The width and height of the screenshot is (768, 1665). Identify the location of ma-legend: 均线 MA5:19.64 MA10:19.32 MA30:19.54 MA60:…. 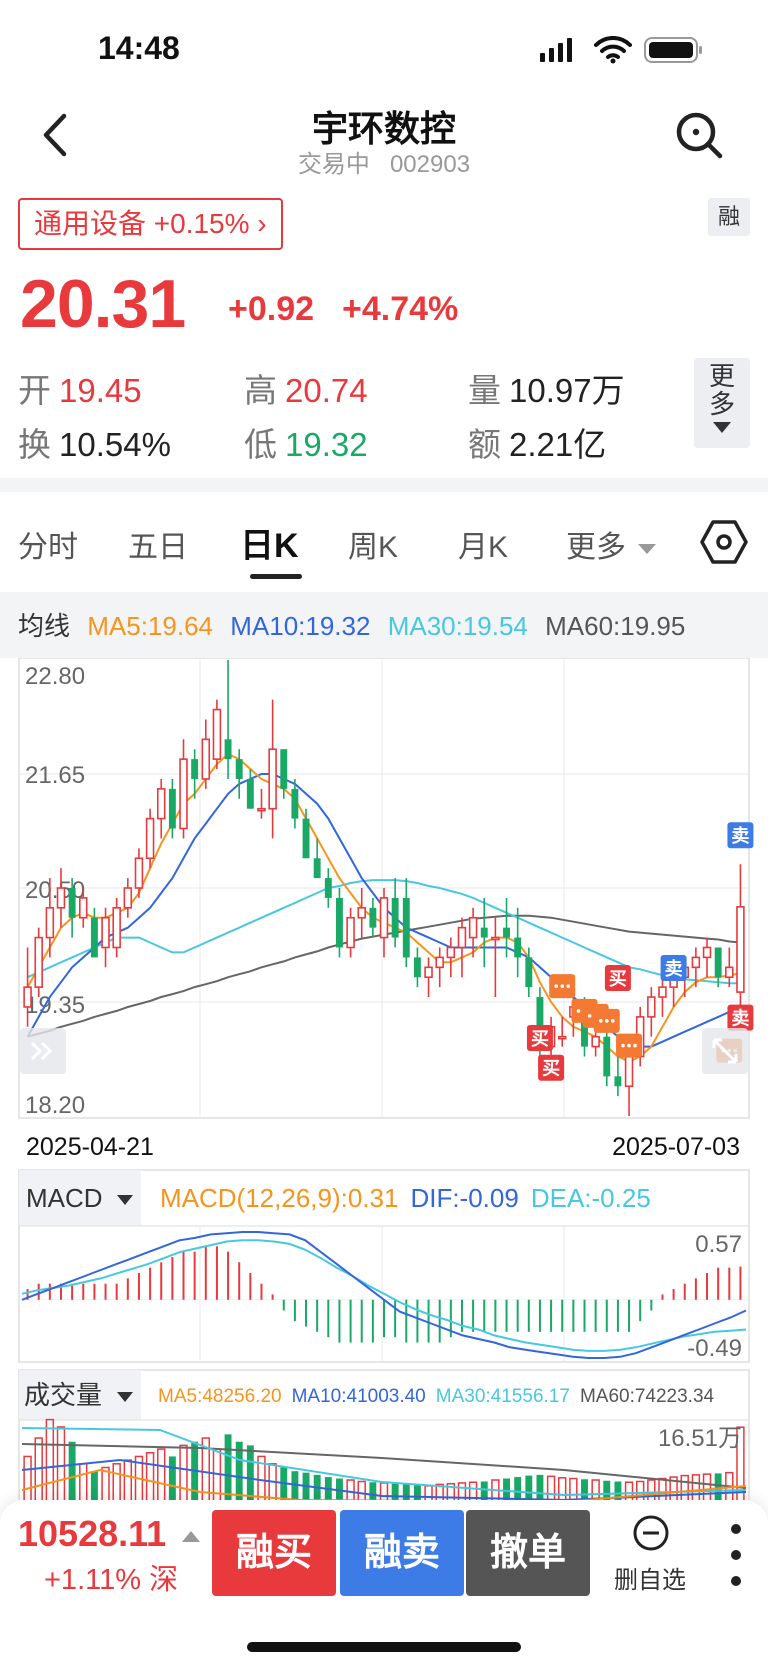
(356, 624).